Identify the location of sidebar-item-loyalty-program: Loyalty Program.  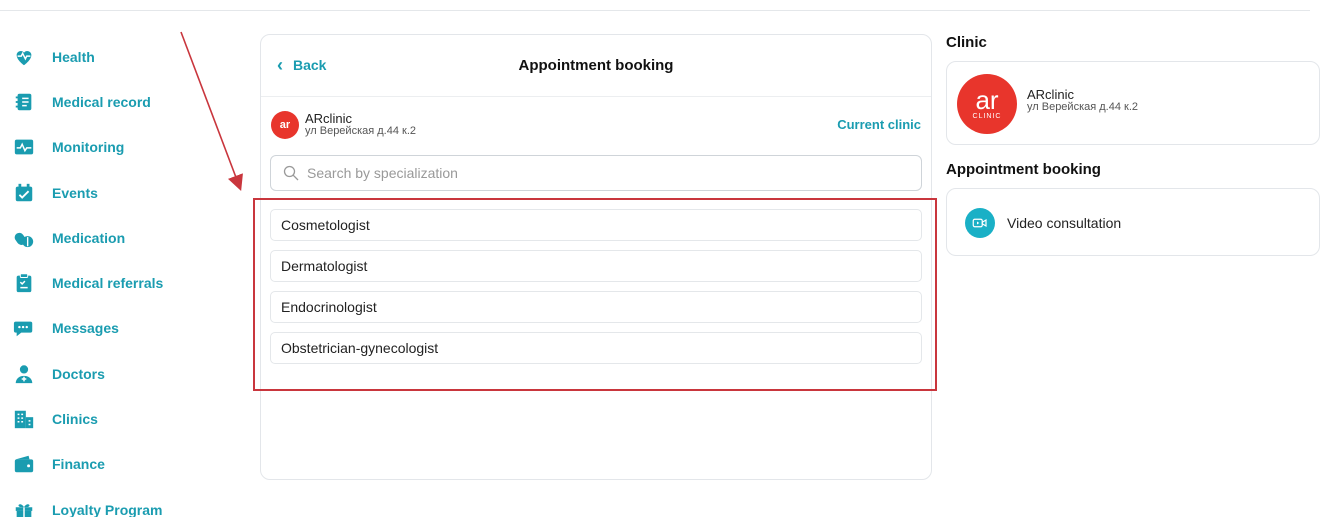
(112, 502).